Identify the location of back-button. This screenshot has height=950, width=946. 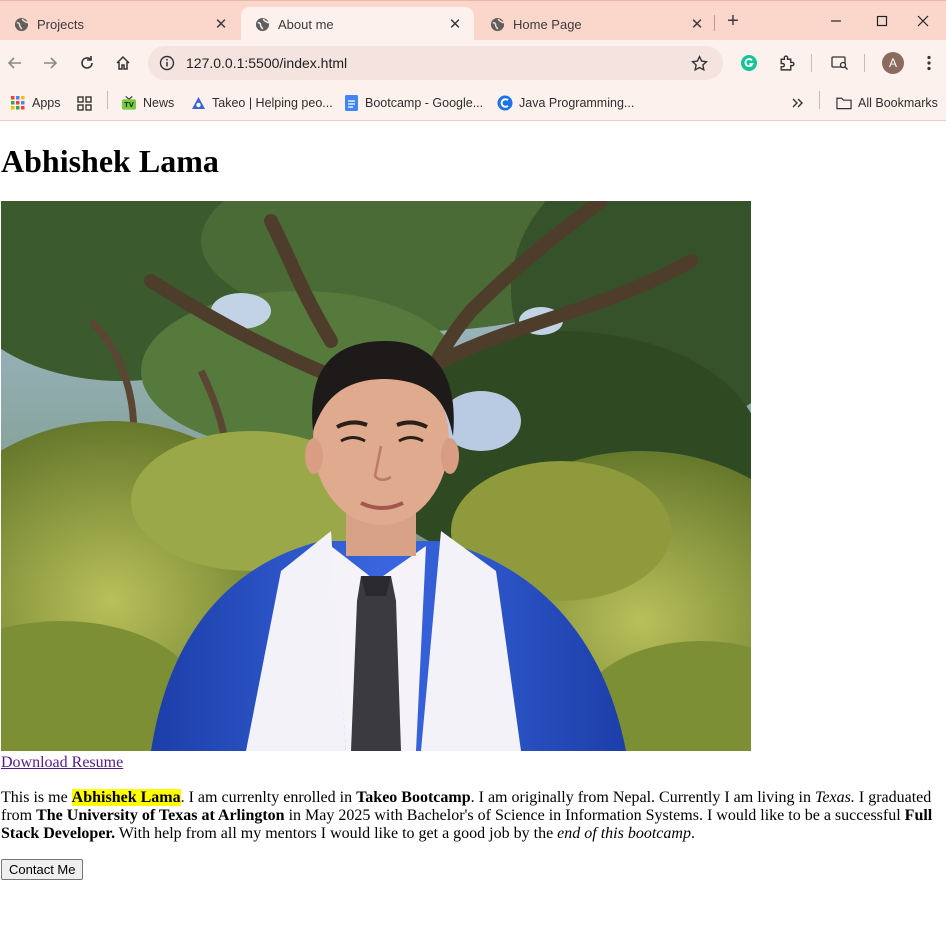
(15, 63).